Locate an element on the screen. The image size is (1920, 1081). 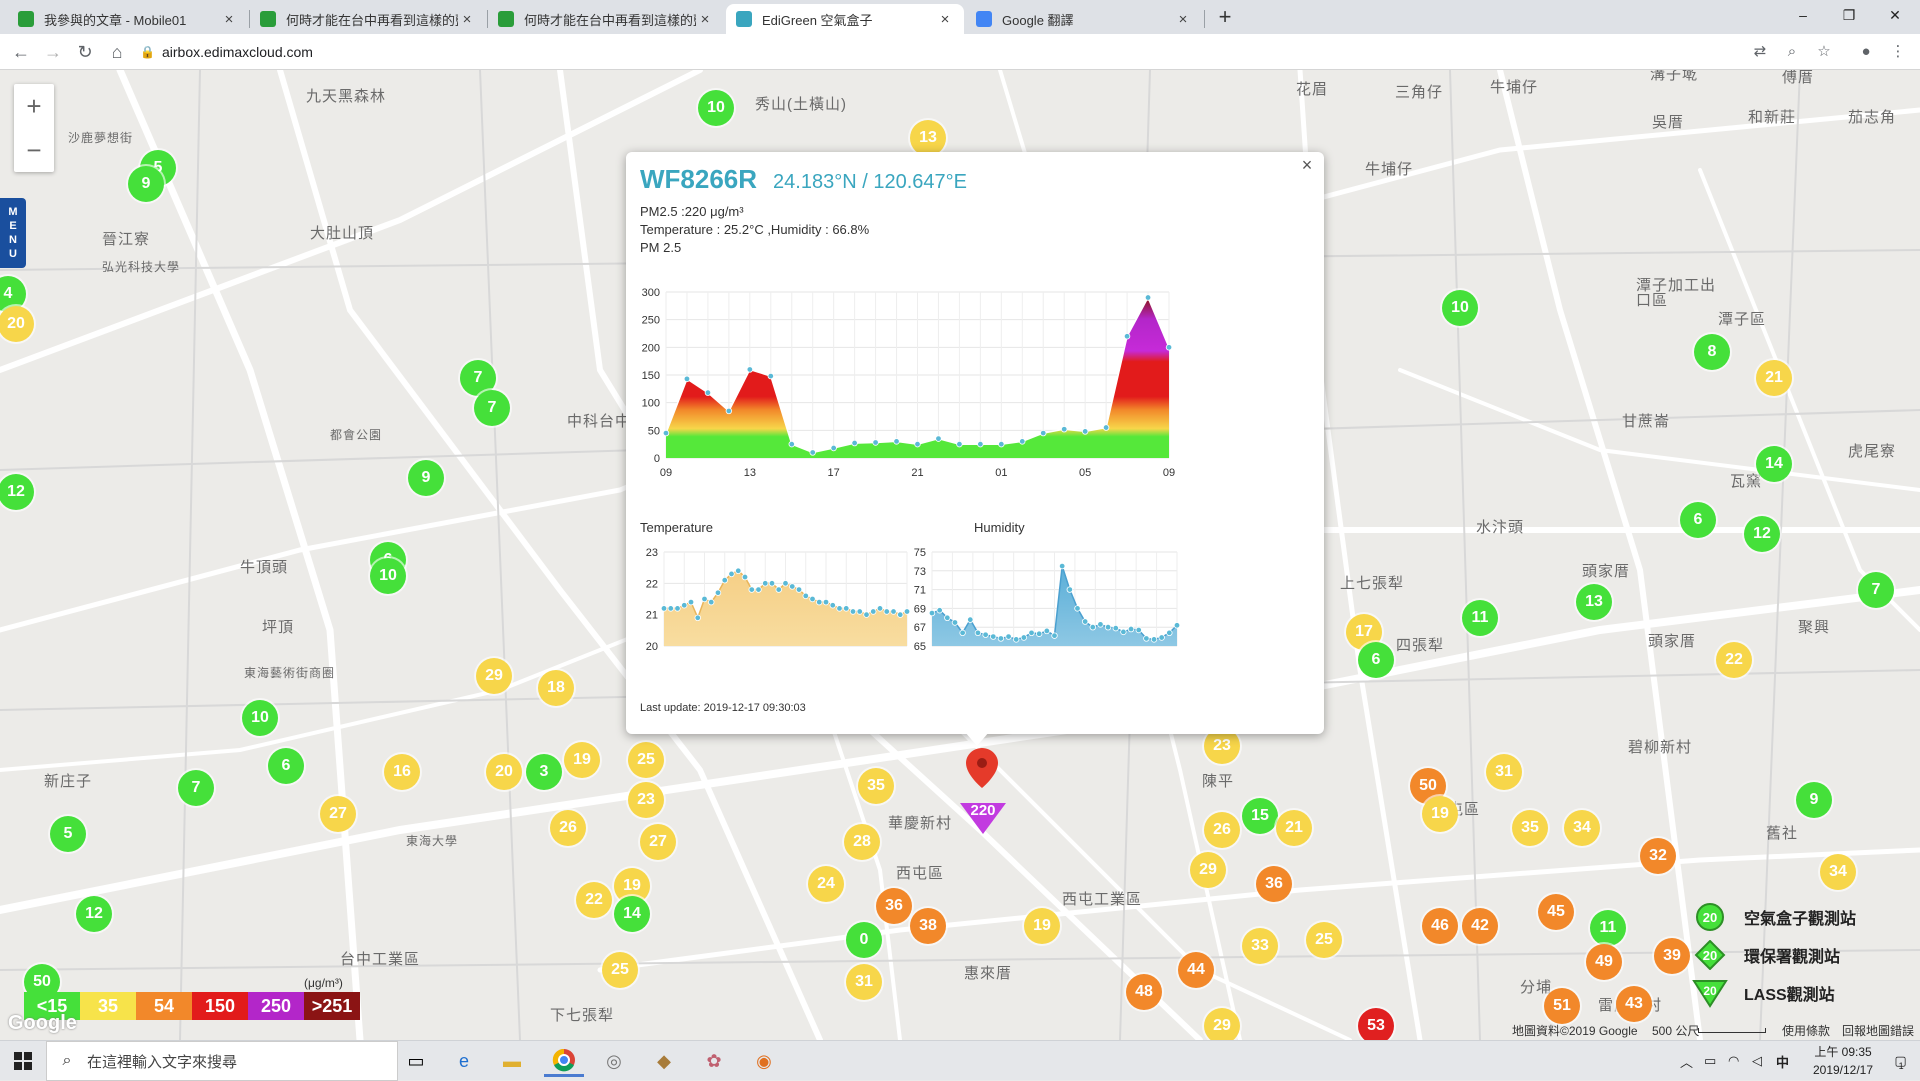
browser-tab: 我參與的文章 - Mobile01 × is located at coordinates (128, 19).